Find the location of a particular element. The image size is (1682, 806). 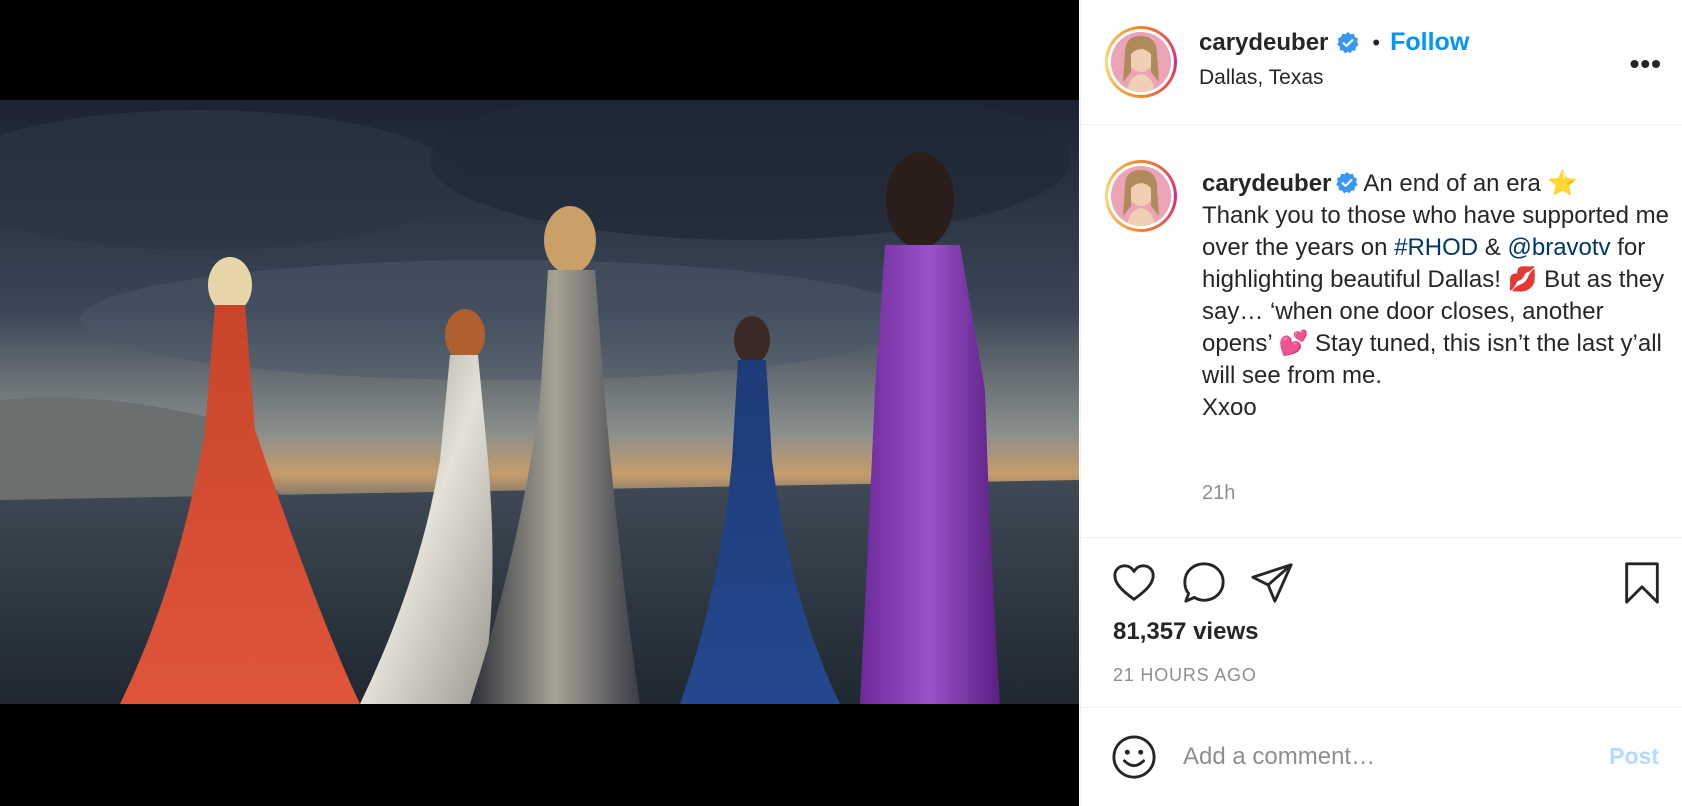

caption-line-1: An end of an era ⭐ is located at coordinates (1470, 183).